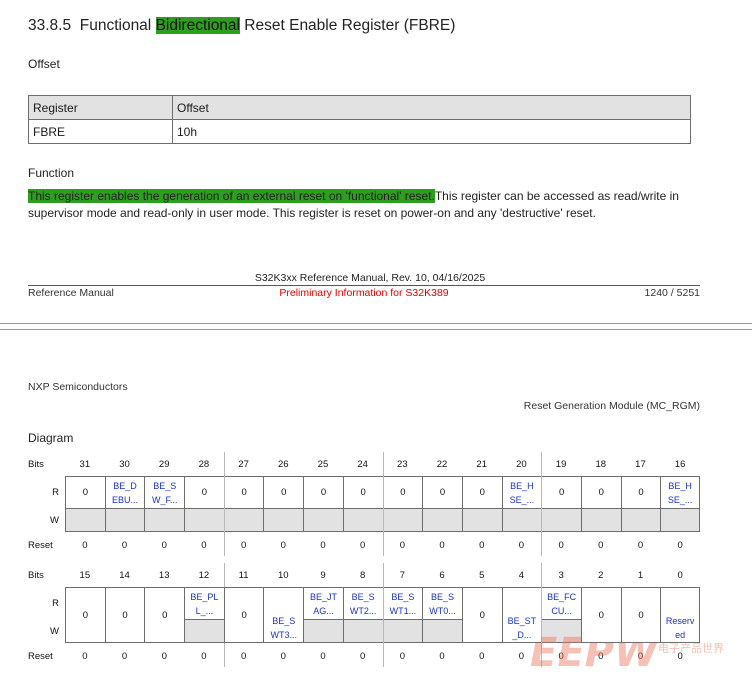 This screenshot has height=676, width=752. Describe the element at coordinates (364, 464) in the screenshot. I see `bits-row-upper: Bits 31 30 29 28 27 26 25 24 23 22 21 20 19 18 17 16` at that location.